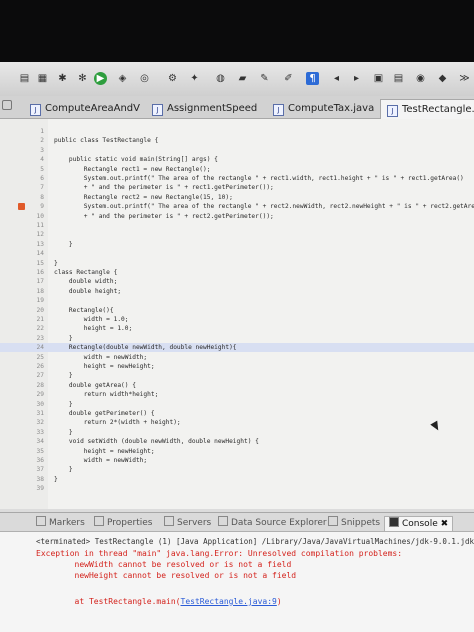 The width and height of the screenshot is (474, 632). What do you see at coordinates (91, 319) in the screenshot?
I see `code-text: width = 1.0;` at bounding box center [91, 319].